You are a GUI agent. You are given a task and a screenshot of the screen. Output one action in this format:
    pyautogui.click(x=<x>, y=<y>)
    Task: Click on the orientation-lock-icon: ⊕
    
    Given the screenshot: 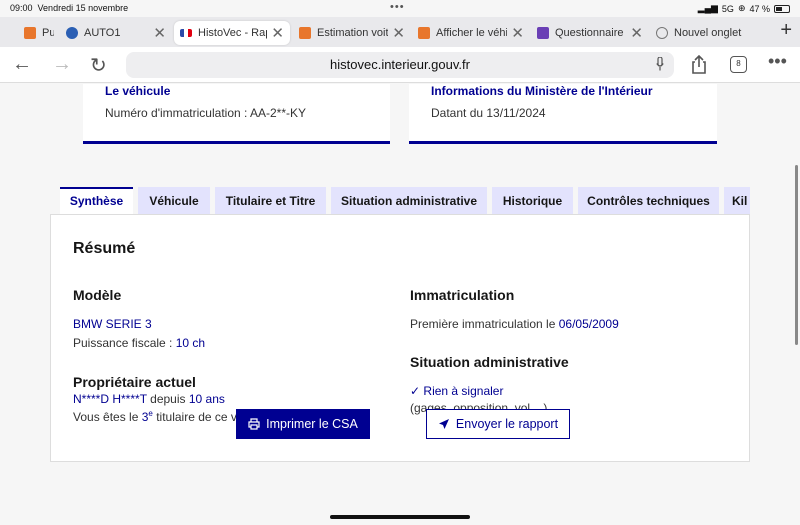 What is the action you would take?
    pyautogui.click(x=741, y=8)
    